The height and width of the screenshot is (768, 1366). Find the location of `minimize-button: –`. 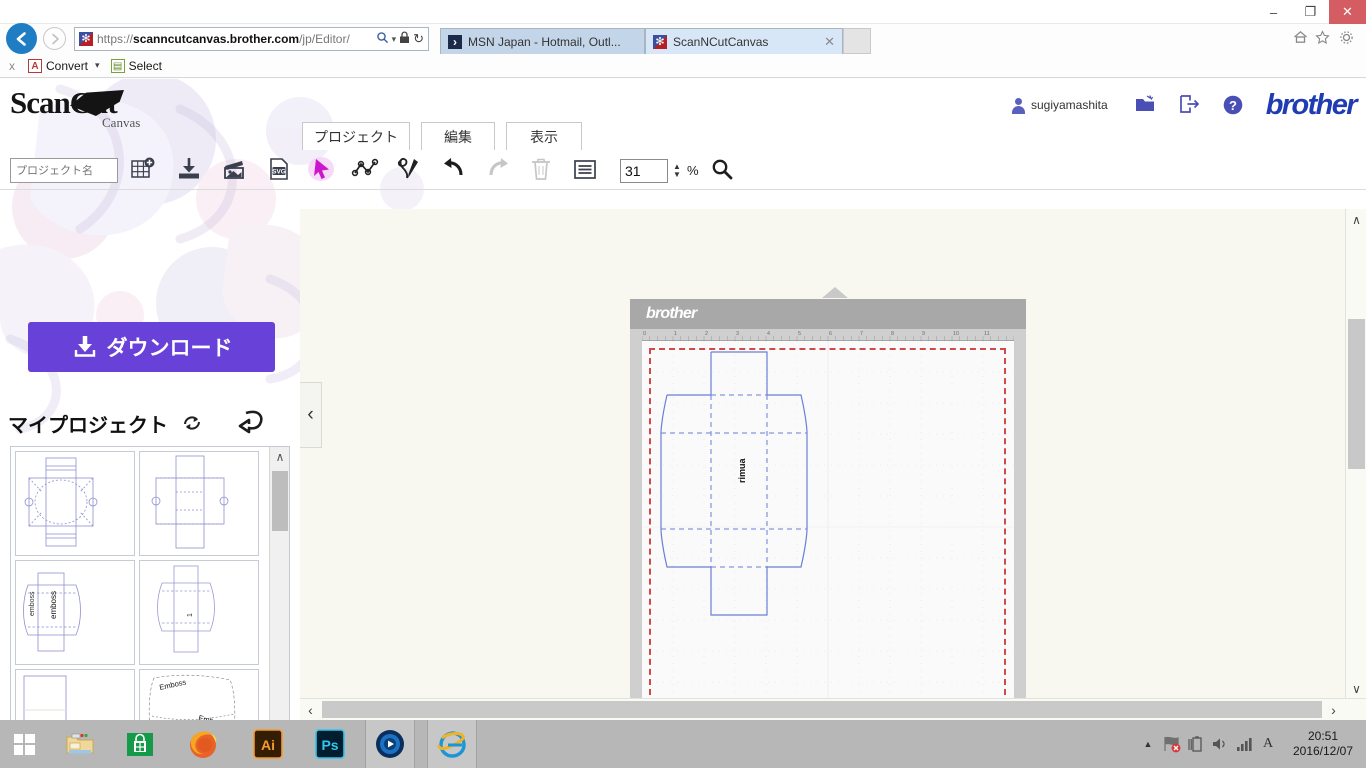

minimize-button: – is located at coordinates (1273, 12).